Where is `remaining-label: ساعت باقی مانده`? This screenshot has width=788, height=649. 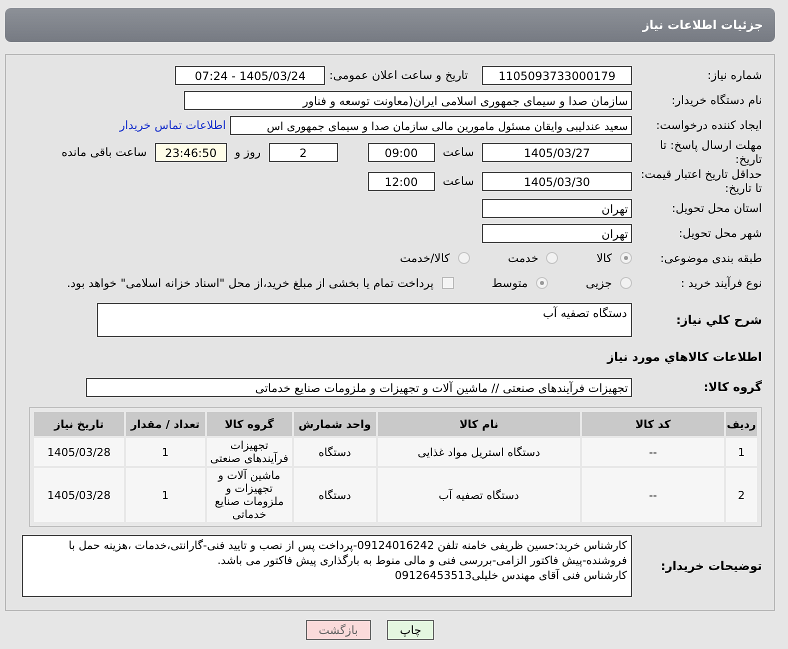 remaining-label: ساعت باقی مانده is located at coordinates (104, 152).